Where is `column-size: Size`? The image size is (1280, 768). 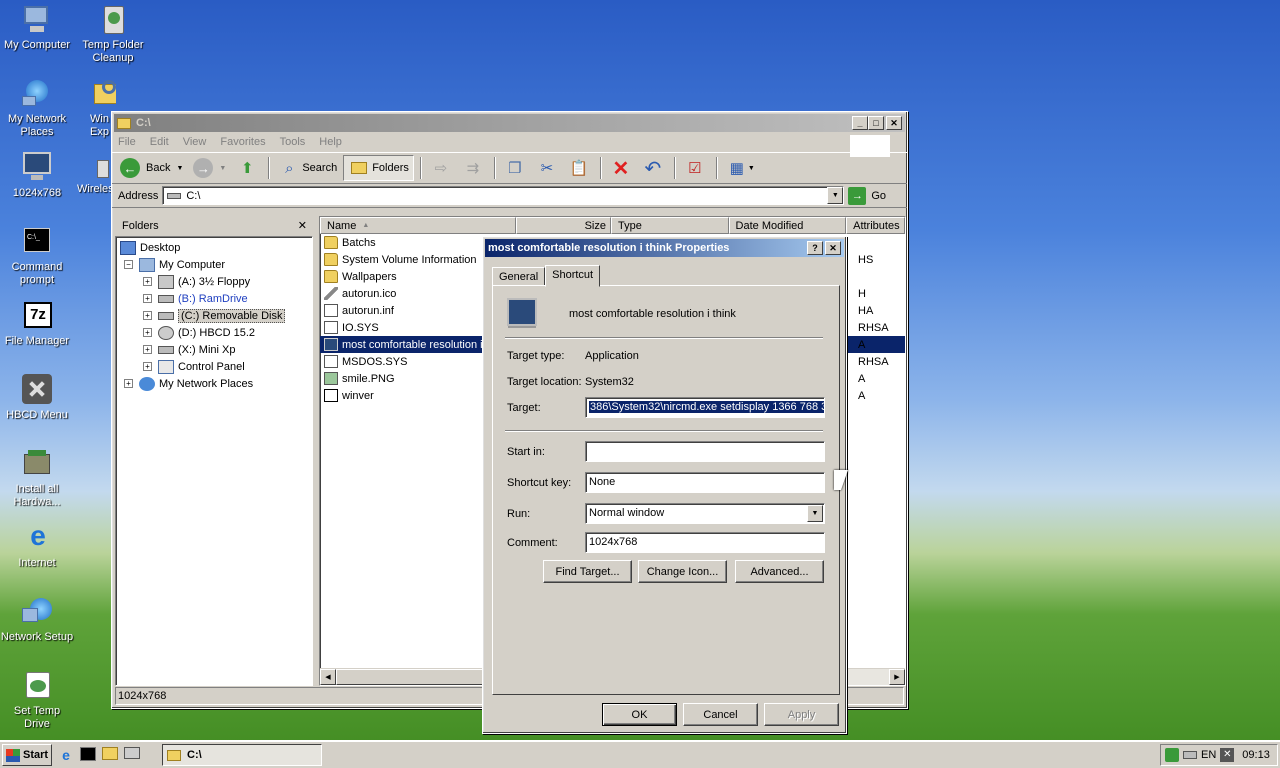 column-size: Size is located at coordinates (563, 225).